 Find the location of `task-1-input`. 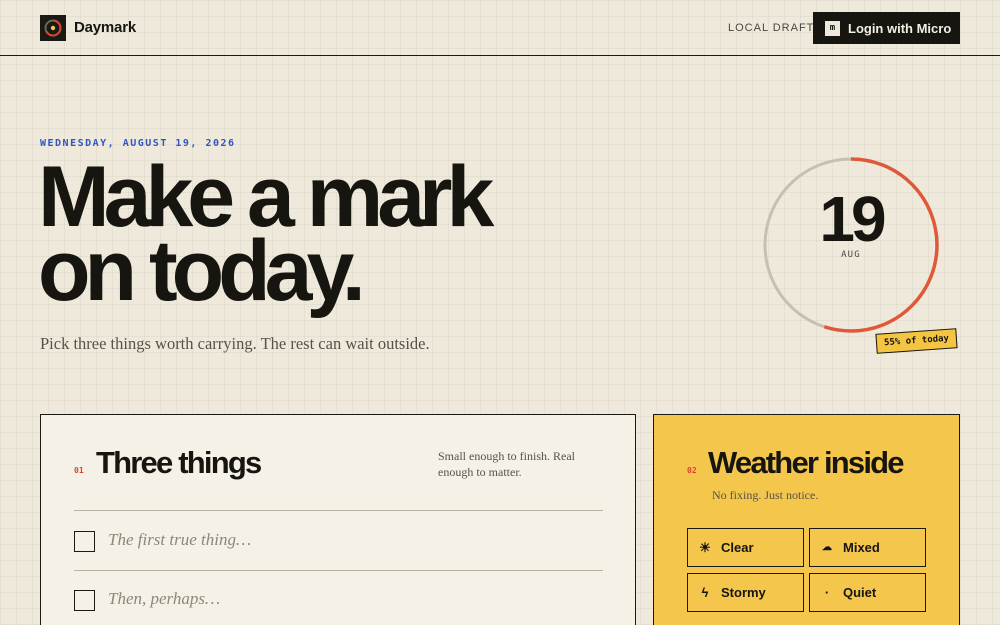

task-1-input is located at coordinates (343, 540).